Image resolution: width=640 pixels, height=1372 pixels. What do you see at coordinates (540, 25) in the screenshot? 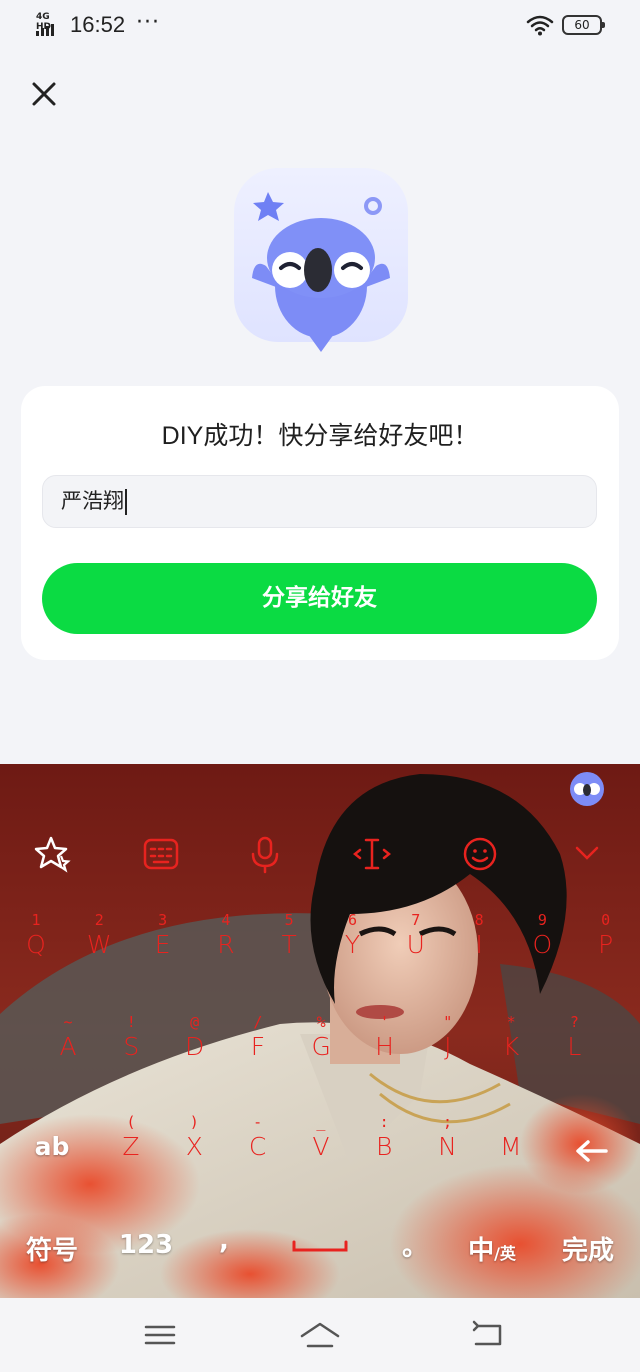
I see `wifi-icon` at bounding box center [540, 25].